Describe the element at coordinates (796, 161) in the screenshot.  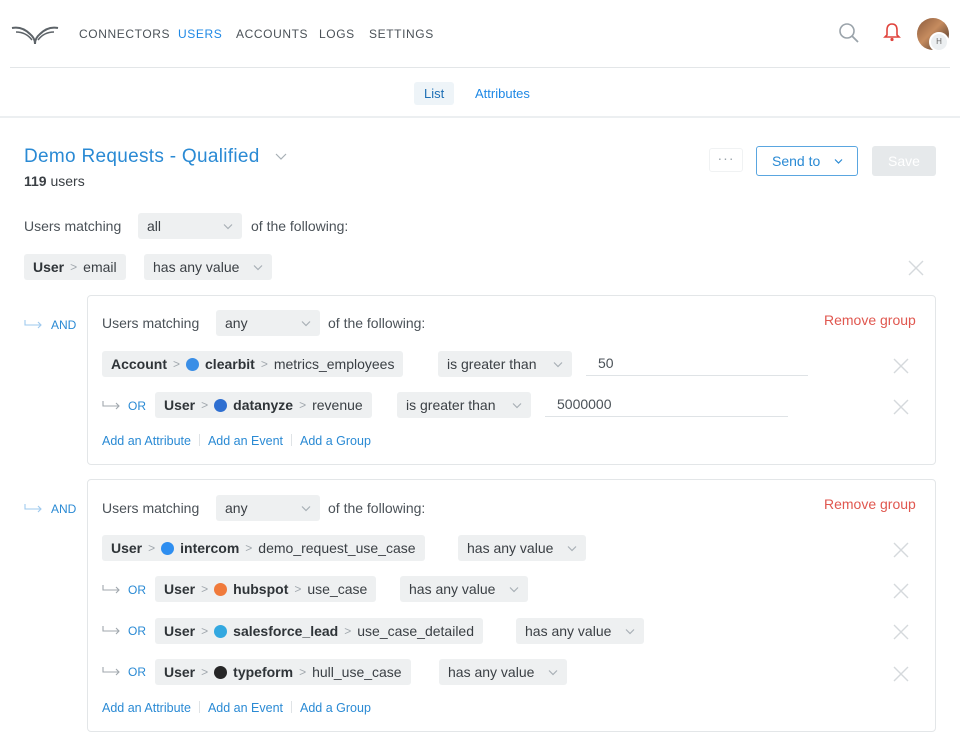
I see `send-to-label: Send to` at that location.